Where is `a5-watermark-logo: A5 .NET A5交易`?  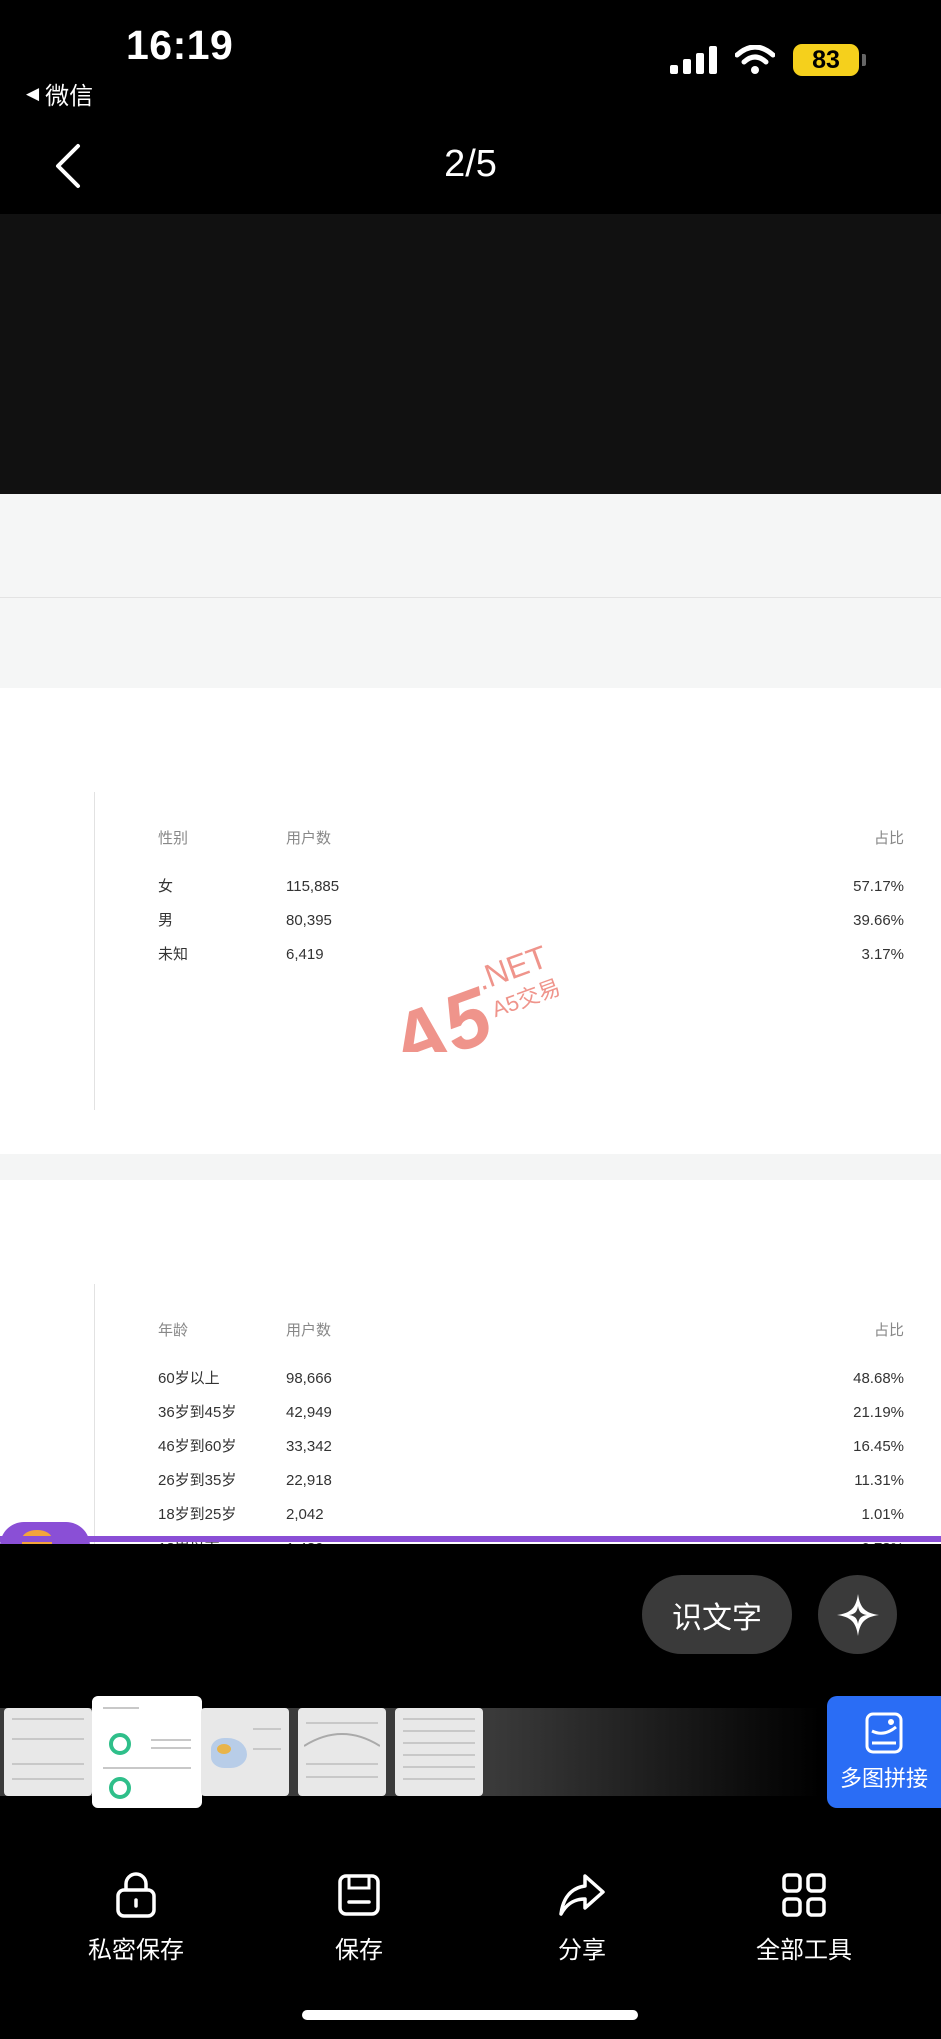 a5-watermark-logo: A5 .NET A5交易 is located at coordinates (472, 997).